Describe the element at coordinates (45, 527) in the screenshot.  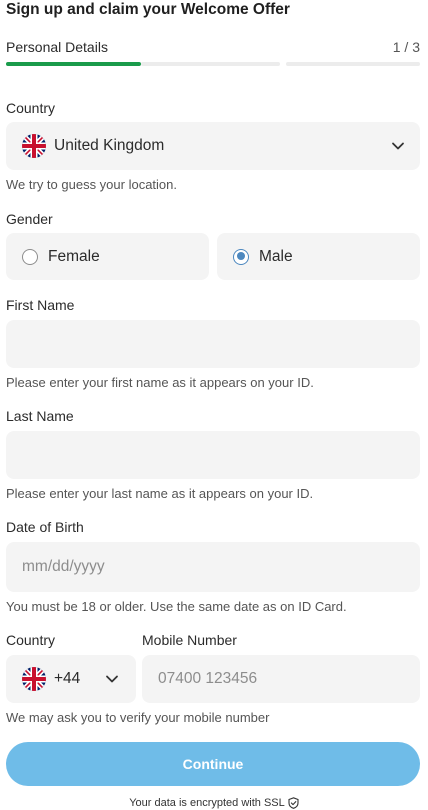
I see `dob-label: Date of Birth` at that location.